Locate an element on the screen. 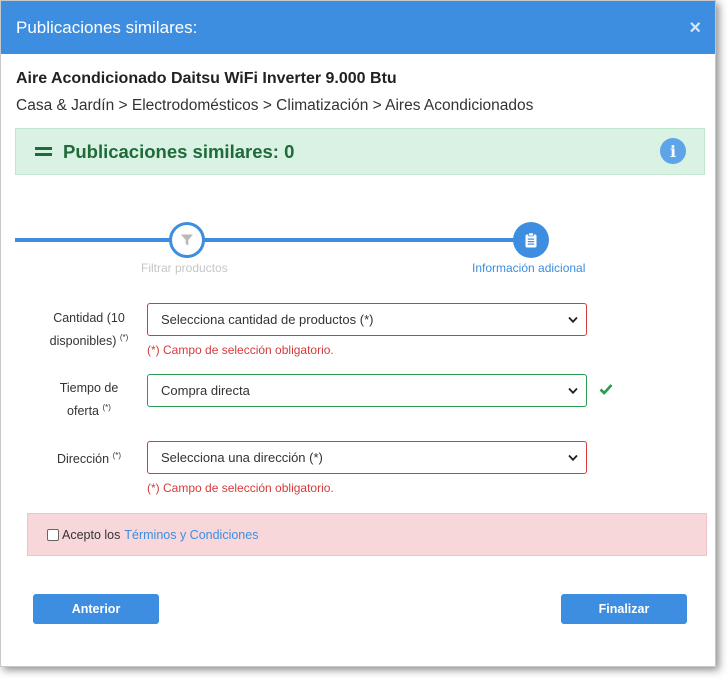 The height and width of the screenshot is (679, 728). step-filter-products is located at coordinates (187, 240).